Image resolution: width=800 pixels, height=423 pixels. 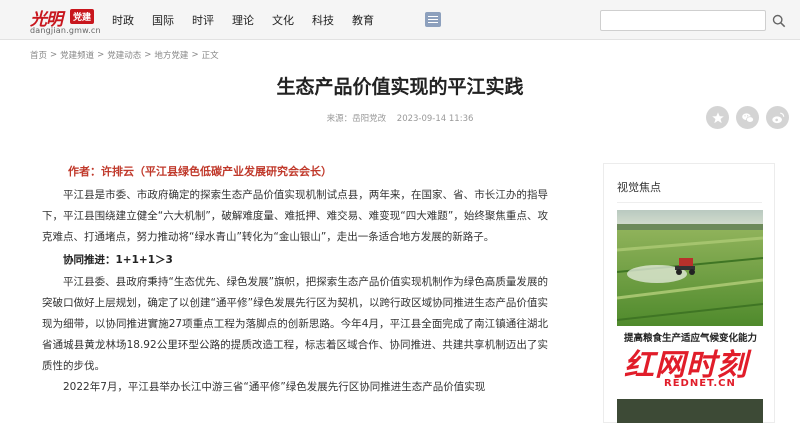 What do you see at coordinates (690, 268) in the screenshot?
I see `focus-image-farm-field` at bounding box center [690, 268].